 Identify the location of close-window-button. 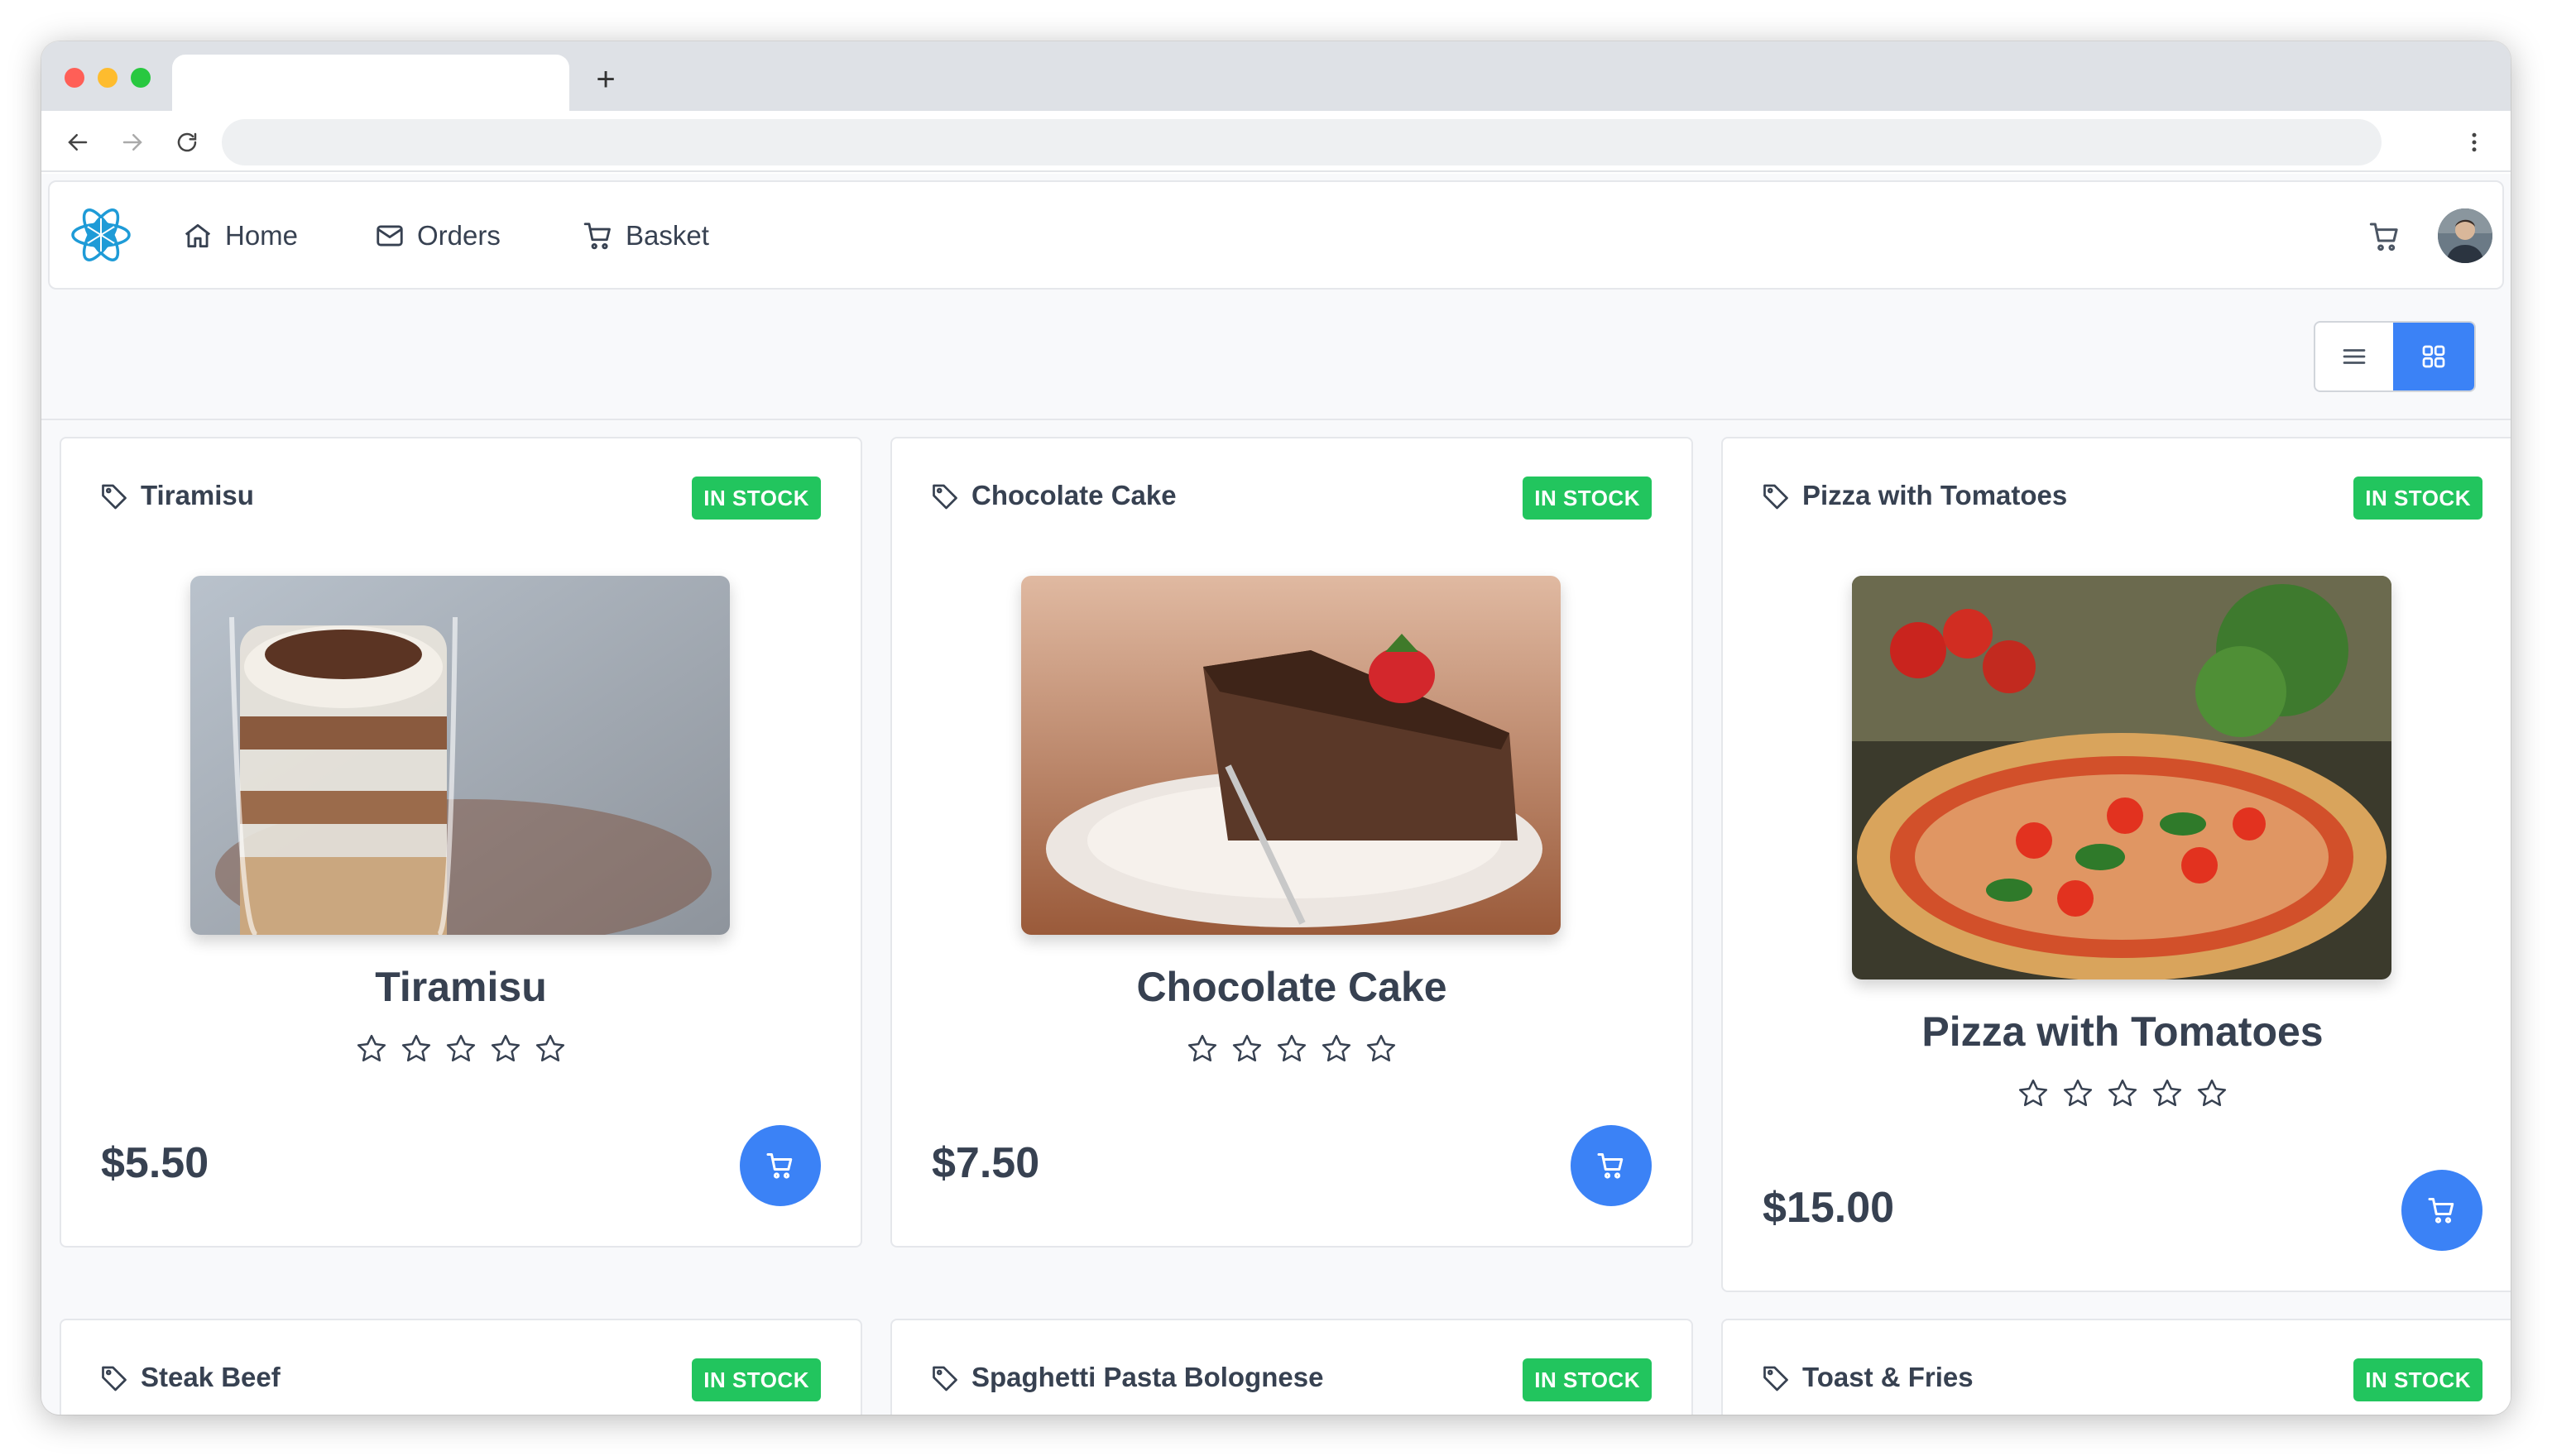
(74, 78).